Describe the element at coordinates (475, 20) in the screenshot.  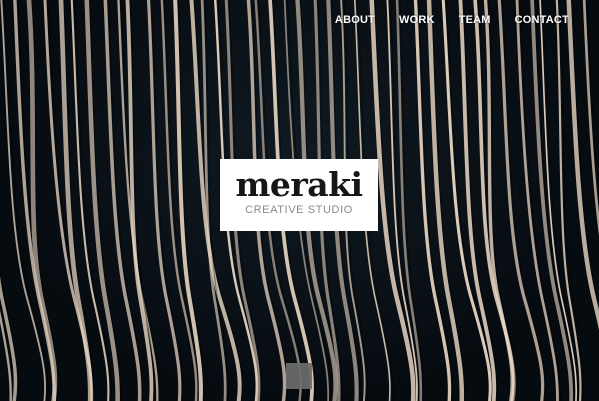
I see `nav-link-team: TEAM` at that location.